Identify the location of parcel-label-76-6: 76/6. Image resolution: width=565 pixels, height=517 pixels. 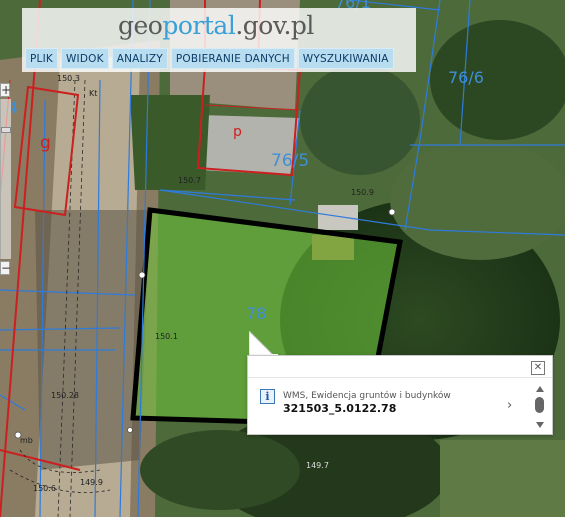
(466, 77).